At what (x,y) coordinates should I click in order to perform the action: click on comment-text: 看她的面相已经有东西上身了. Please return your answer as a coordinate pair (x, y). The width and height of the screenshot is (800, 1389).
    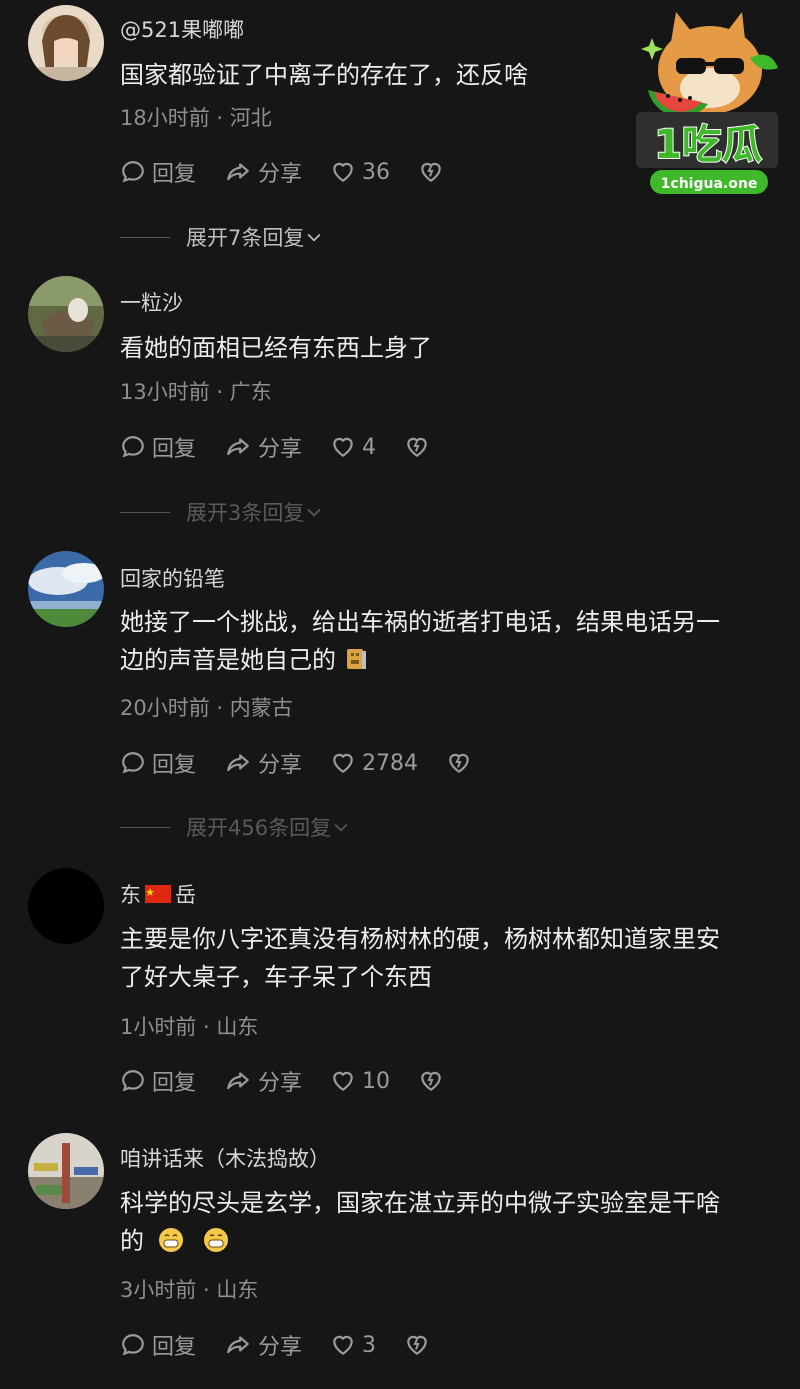
    Looking at the image, I should click on (276, 348).